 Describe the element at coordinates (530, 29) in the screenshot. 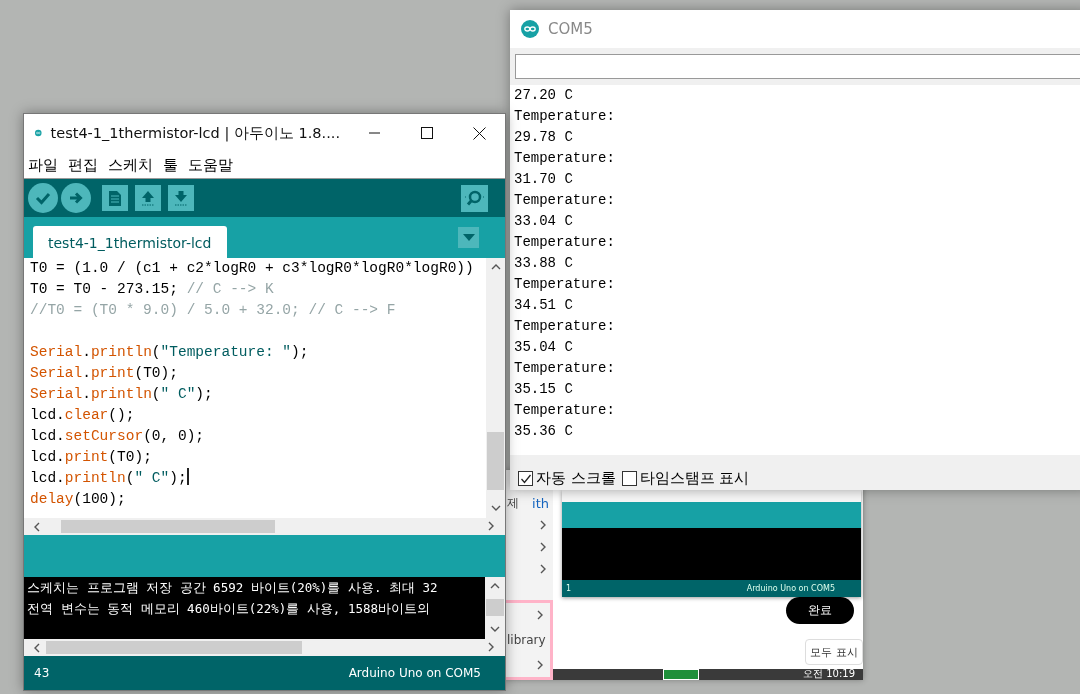

I see `arduino-logo-icon` at that location.